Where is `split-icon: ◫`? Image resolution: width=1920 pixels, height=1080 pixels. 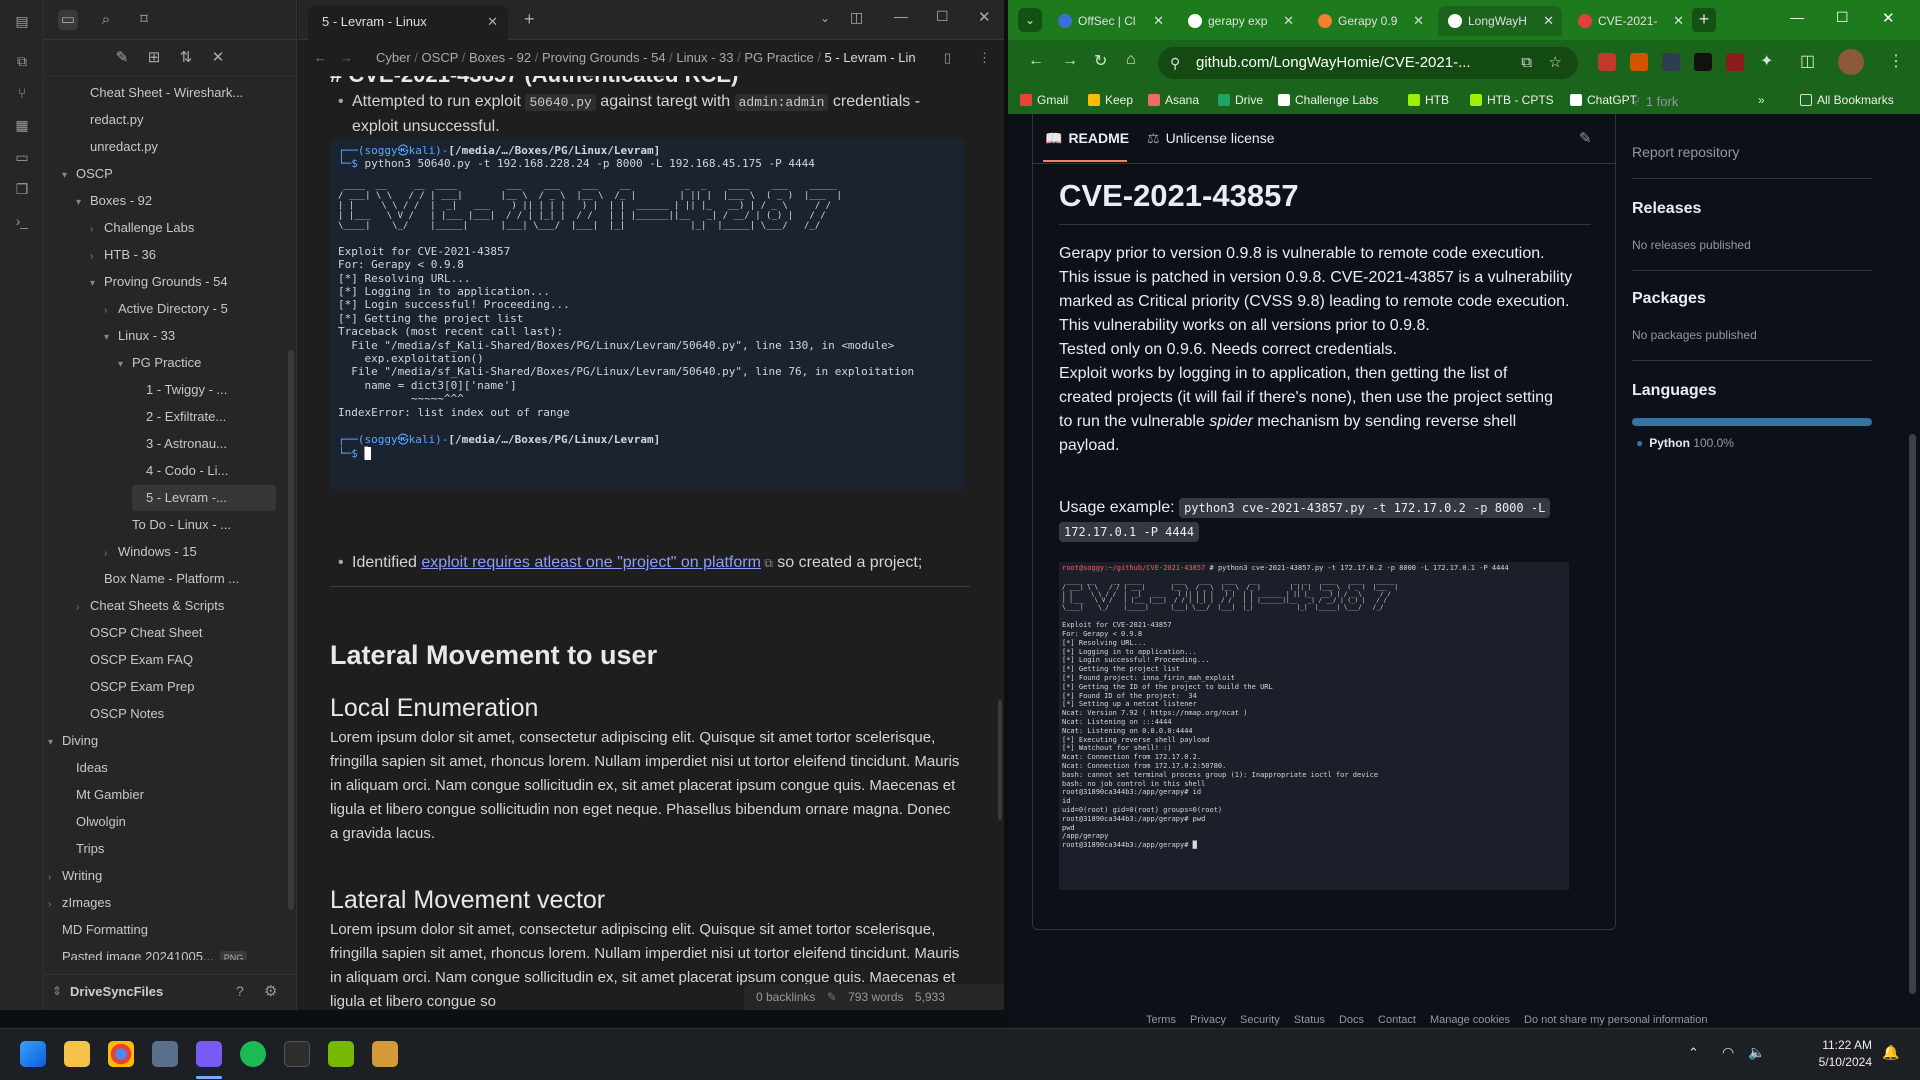
split-icon: ◫ is located at coordinates (856, 17).